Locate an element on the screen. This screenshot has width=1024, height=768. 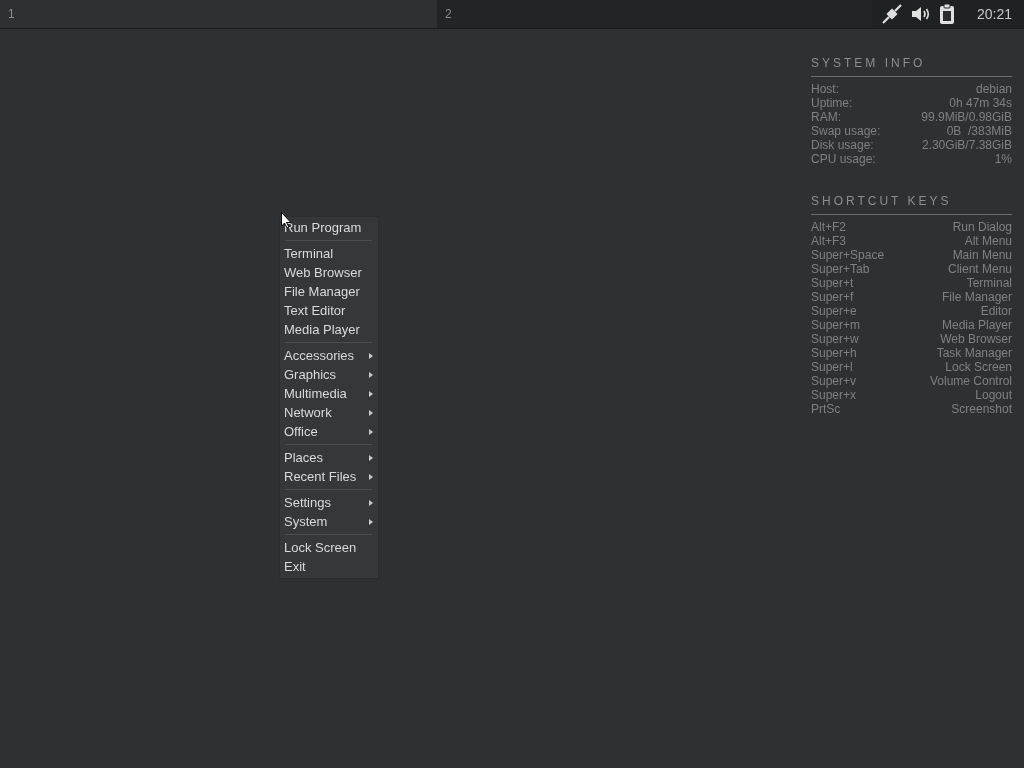
shortcut-key: Super+w is located at coordinates (835, 339).